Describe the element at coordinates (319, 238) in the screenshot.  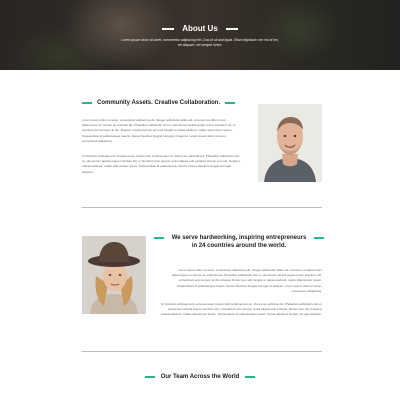
I see `section2-heading-right-line` at that location.